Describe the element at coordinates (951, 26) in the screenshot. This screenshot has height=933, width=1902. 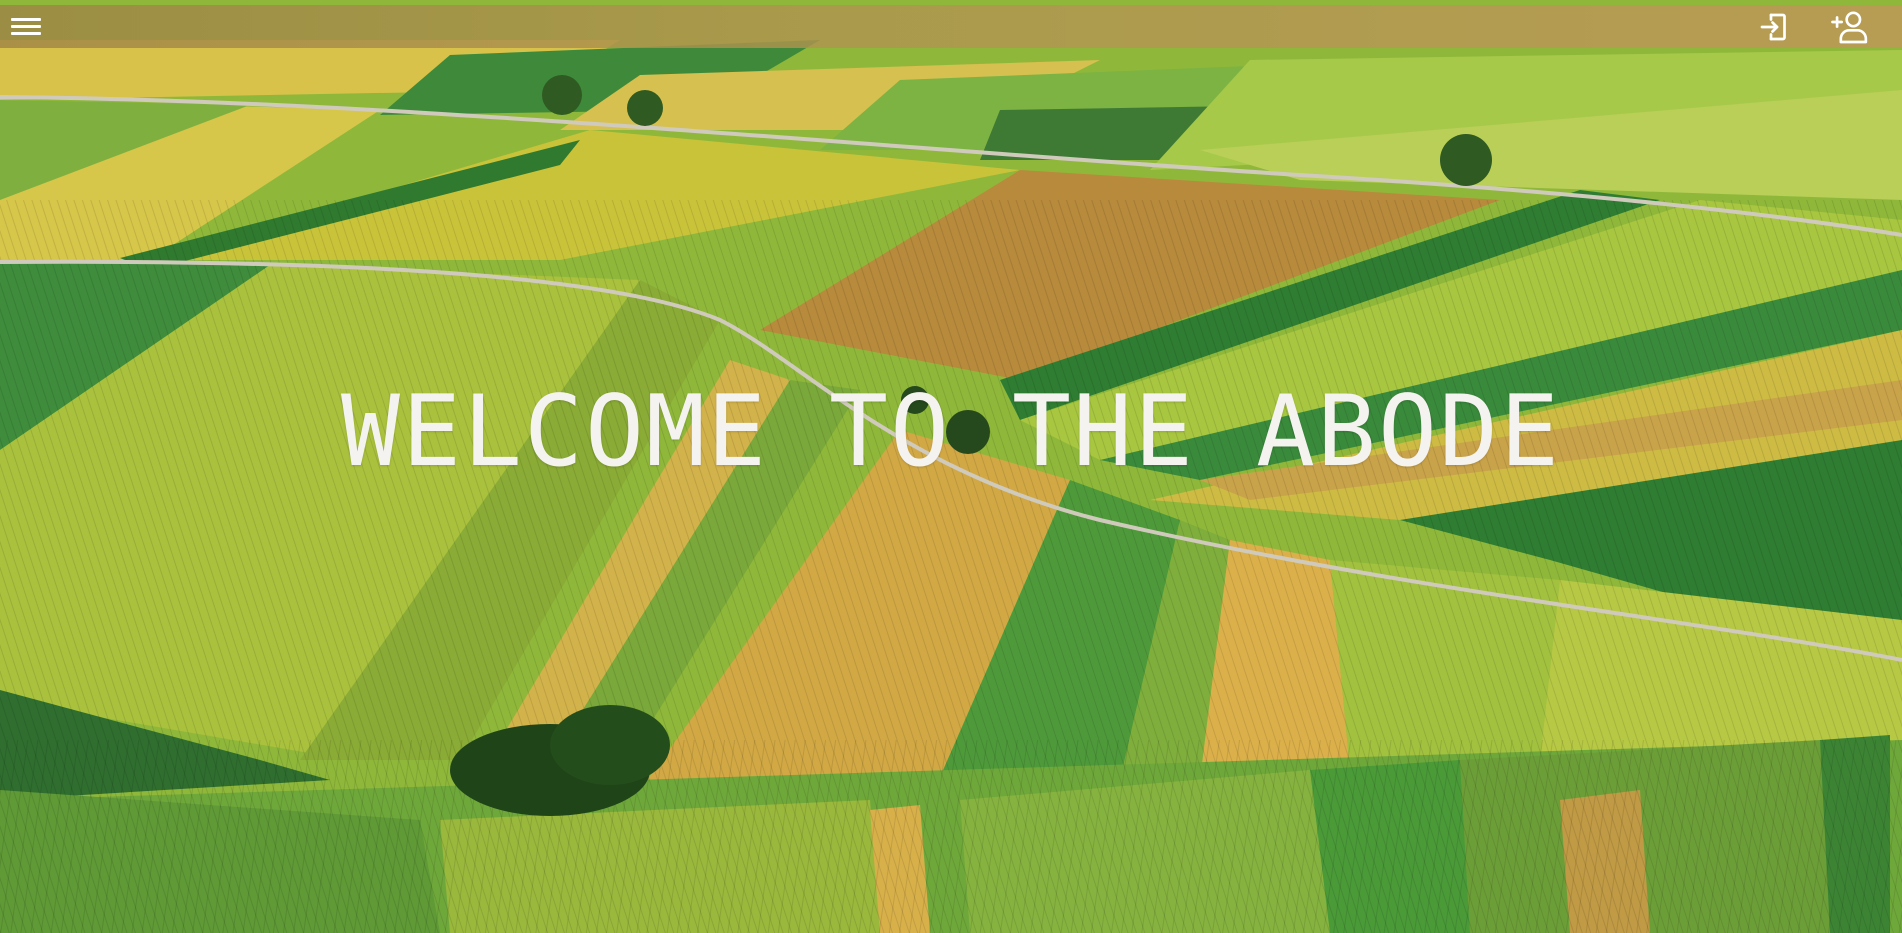
I see `top-navigation-bar` at that location.